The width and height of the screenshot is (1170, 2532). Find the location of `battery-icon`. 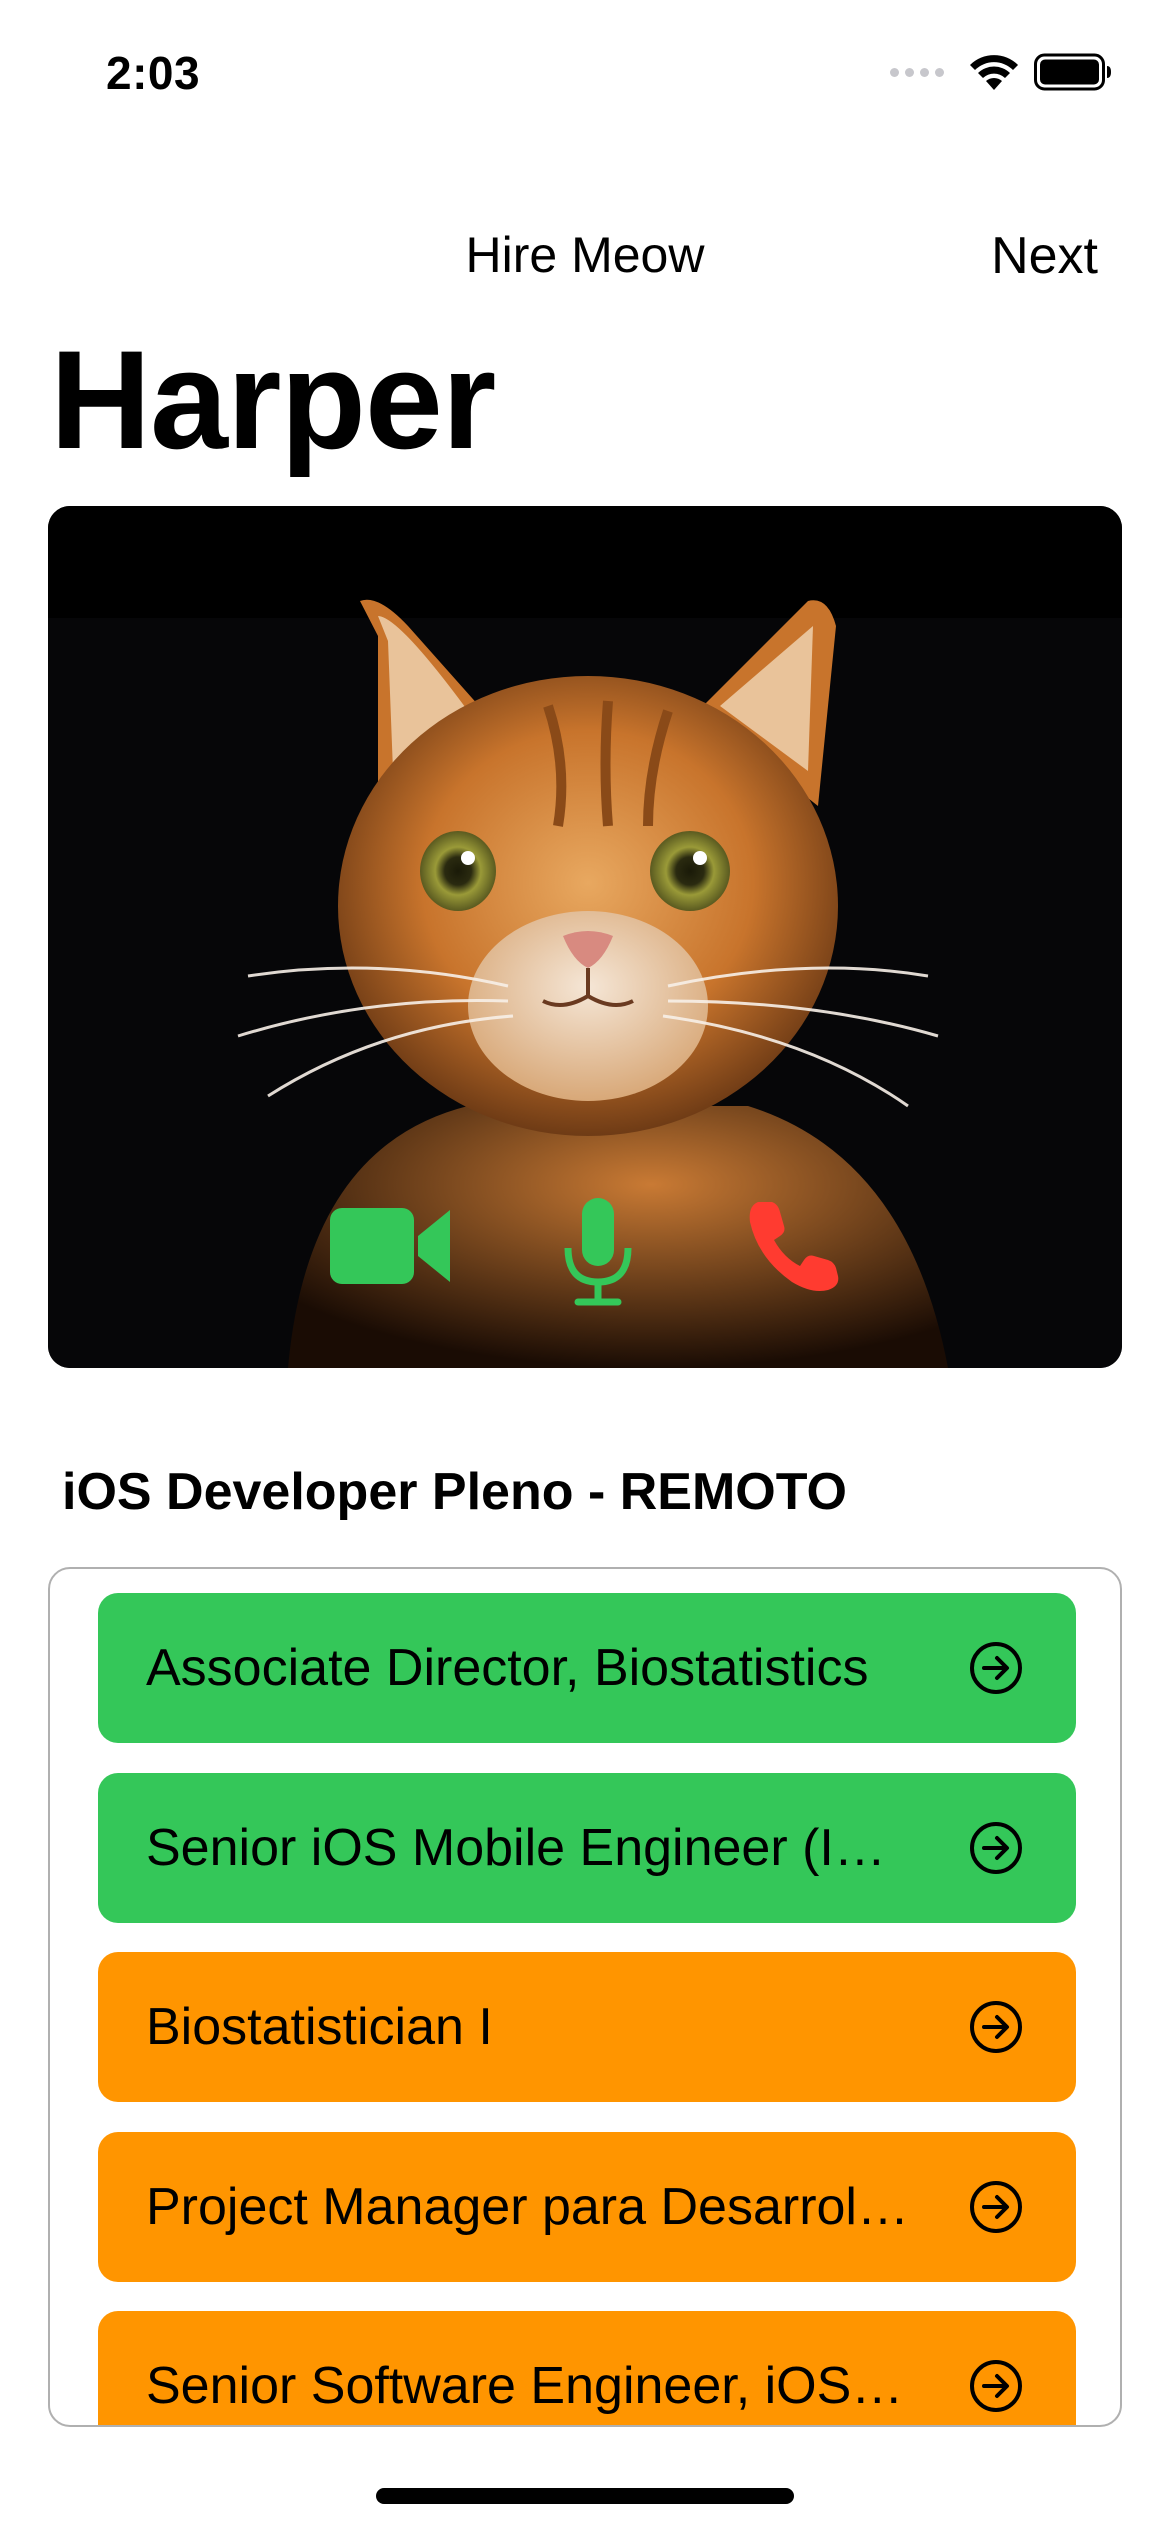

battery-icon is located at coordinates (1072, 72).